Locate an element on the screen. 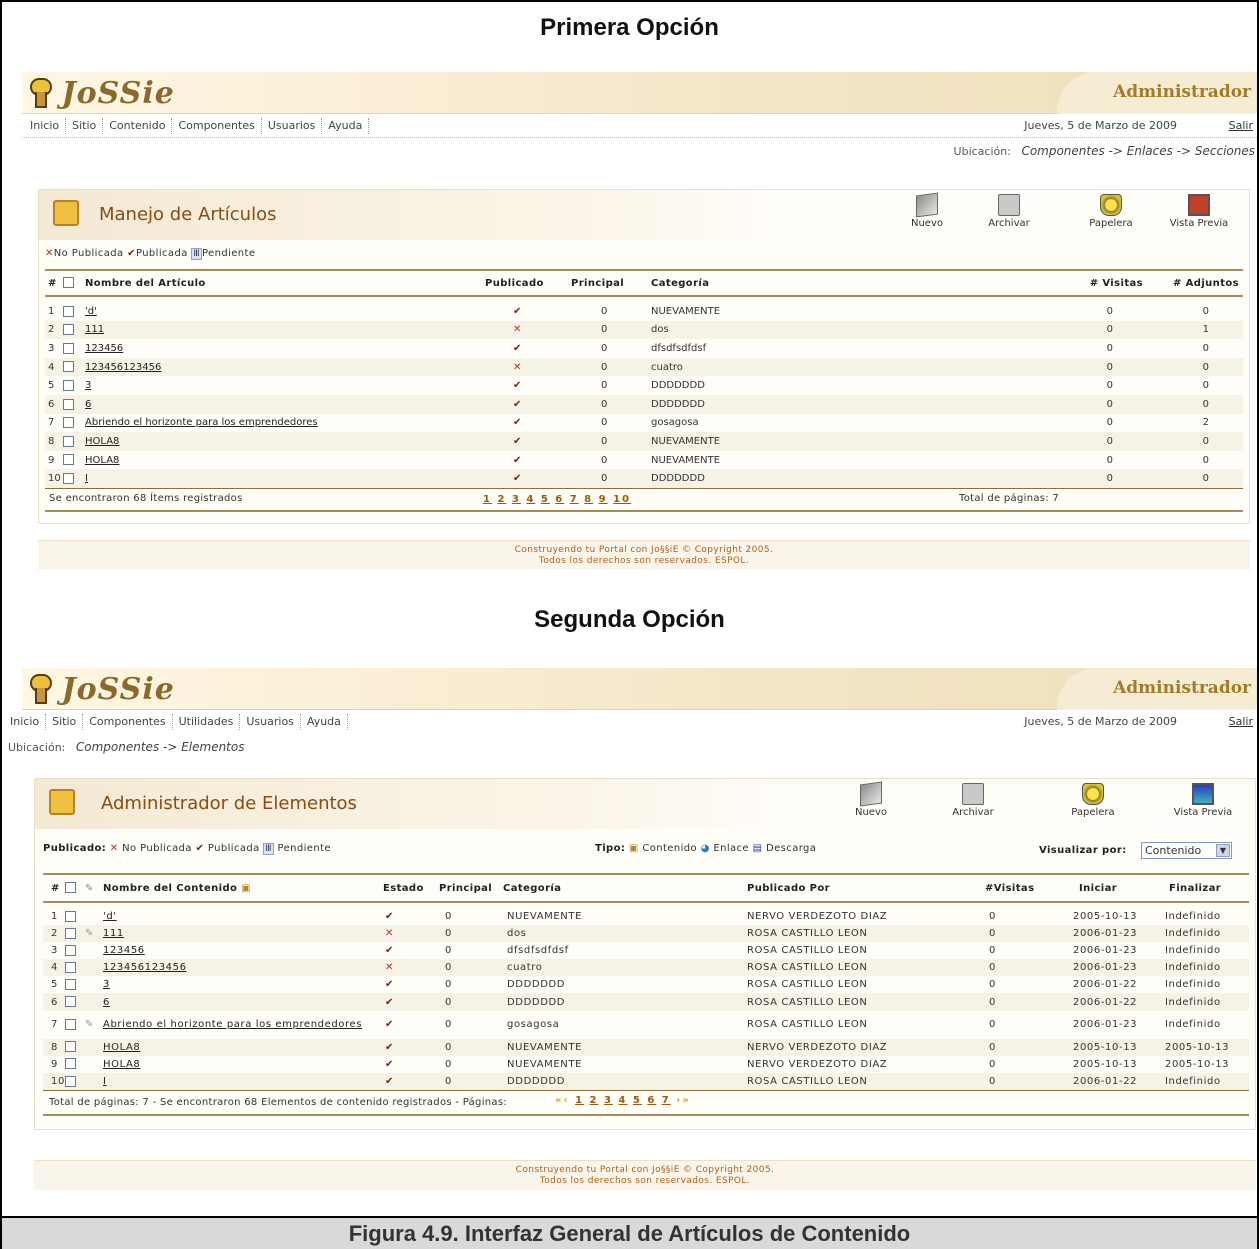  trash-button: Papelera is located at coordinates (1111, 211).